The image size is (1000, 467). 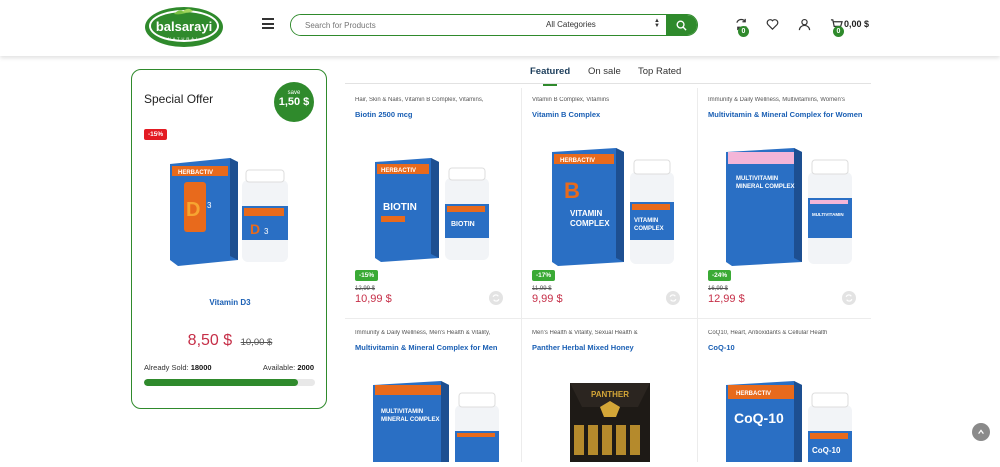 What do you see at coordinates (544, 275) in the screenshot?
I see `discount-badge: -17%` at bounding box center [544, 275].